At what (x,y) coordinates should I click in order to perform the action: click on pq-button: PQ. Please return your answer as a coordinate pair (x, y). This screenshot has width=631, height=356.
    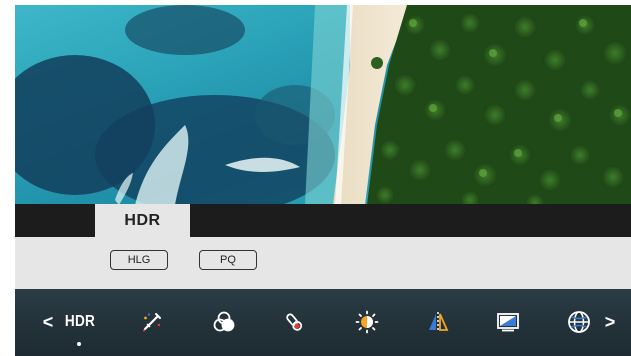
    Looking at the image, I should click on (228, 260).